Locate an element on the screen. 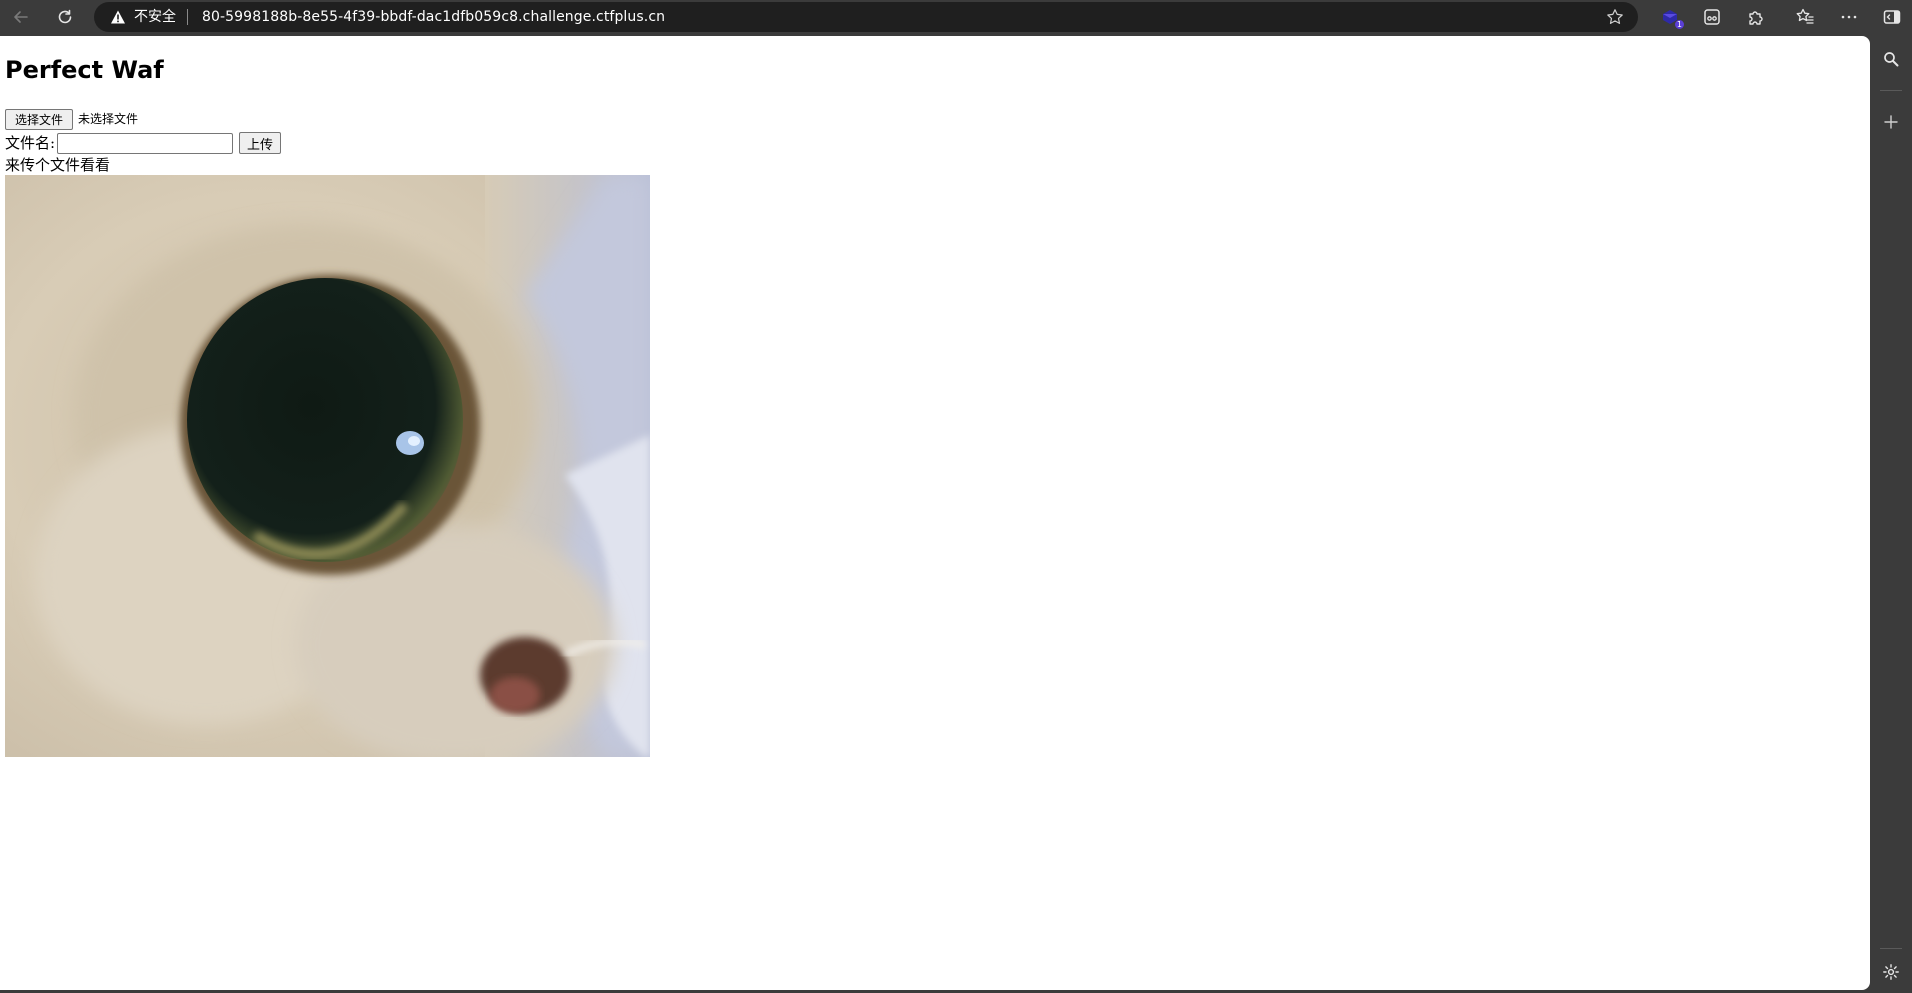 This screenshot has height=993, width=1912. sidebar-toggle-button is located at coordinates (1892, 17).